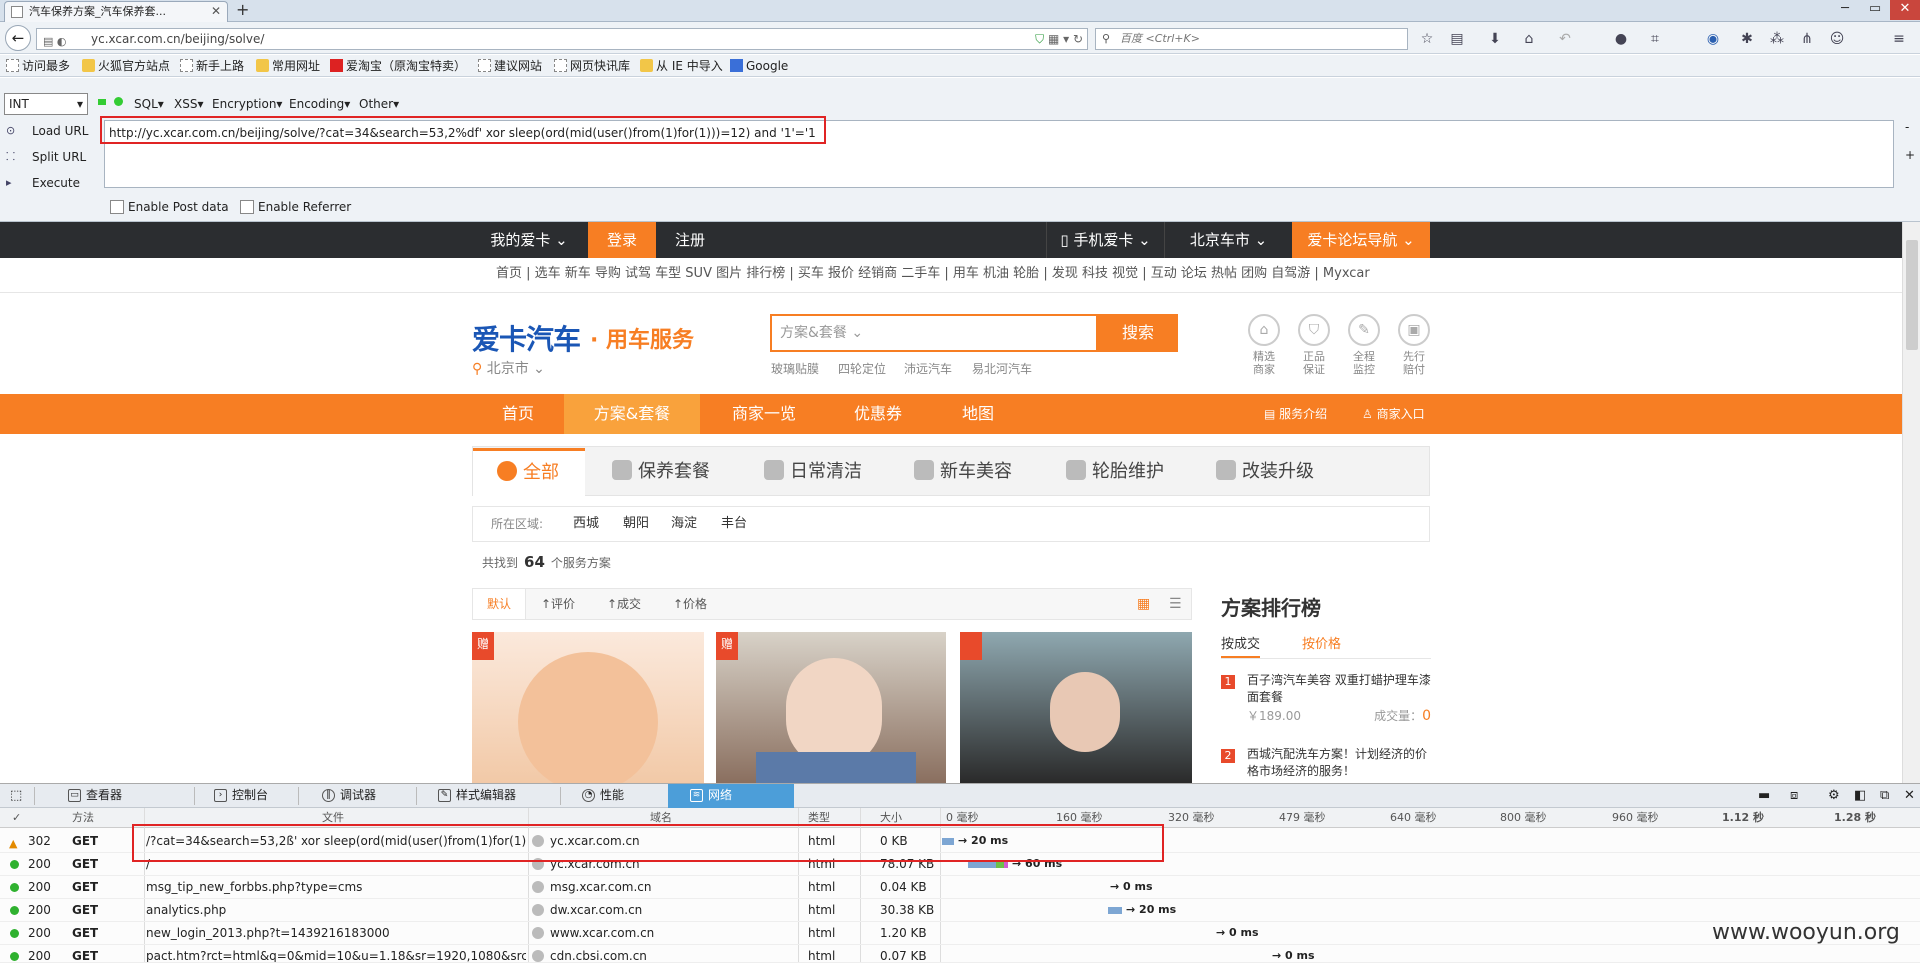 This screenshot has height=963, width=1920. Describe the element at coordinates (684, 524) in the screenshot. I see `area-option: 海淀` at that location.